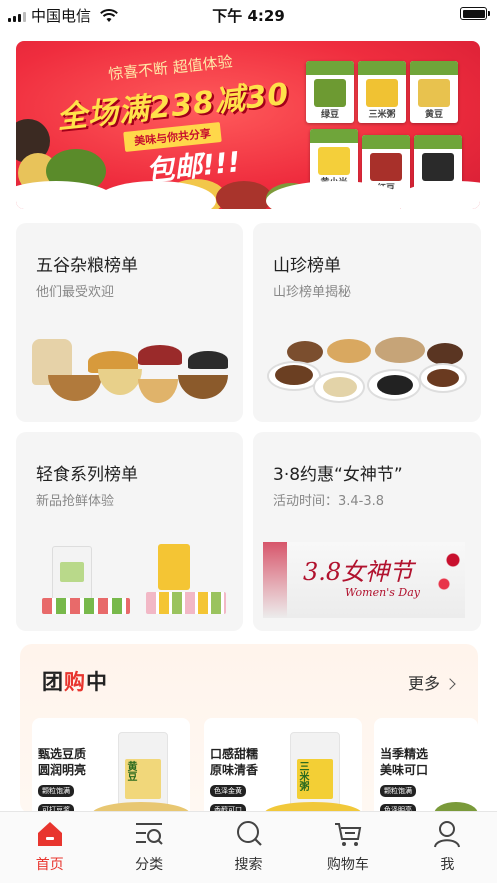 The width and height of the screenshot is (497, 883). I want to click on tab-category: 分类, so click(148, 847).